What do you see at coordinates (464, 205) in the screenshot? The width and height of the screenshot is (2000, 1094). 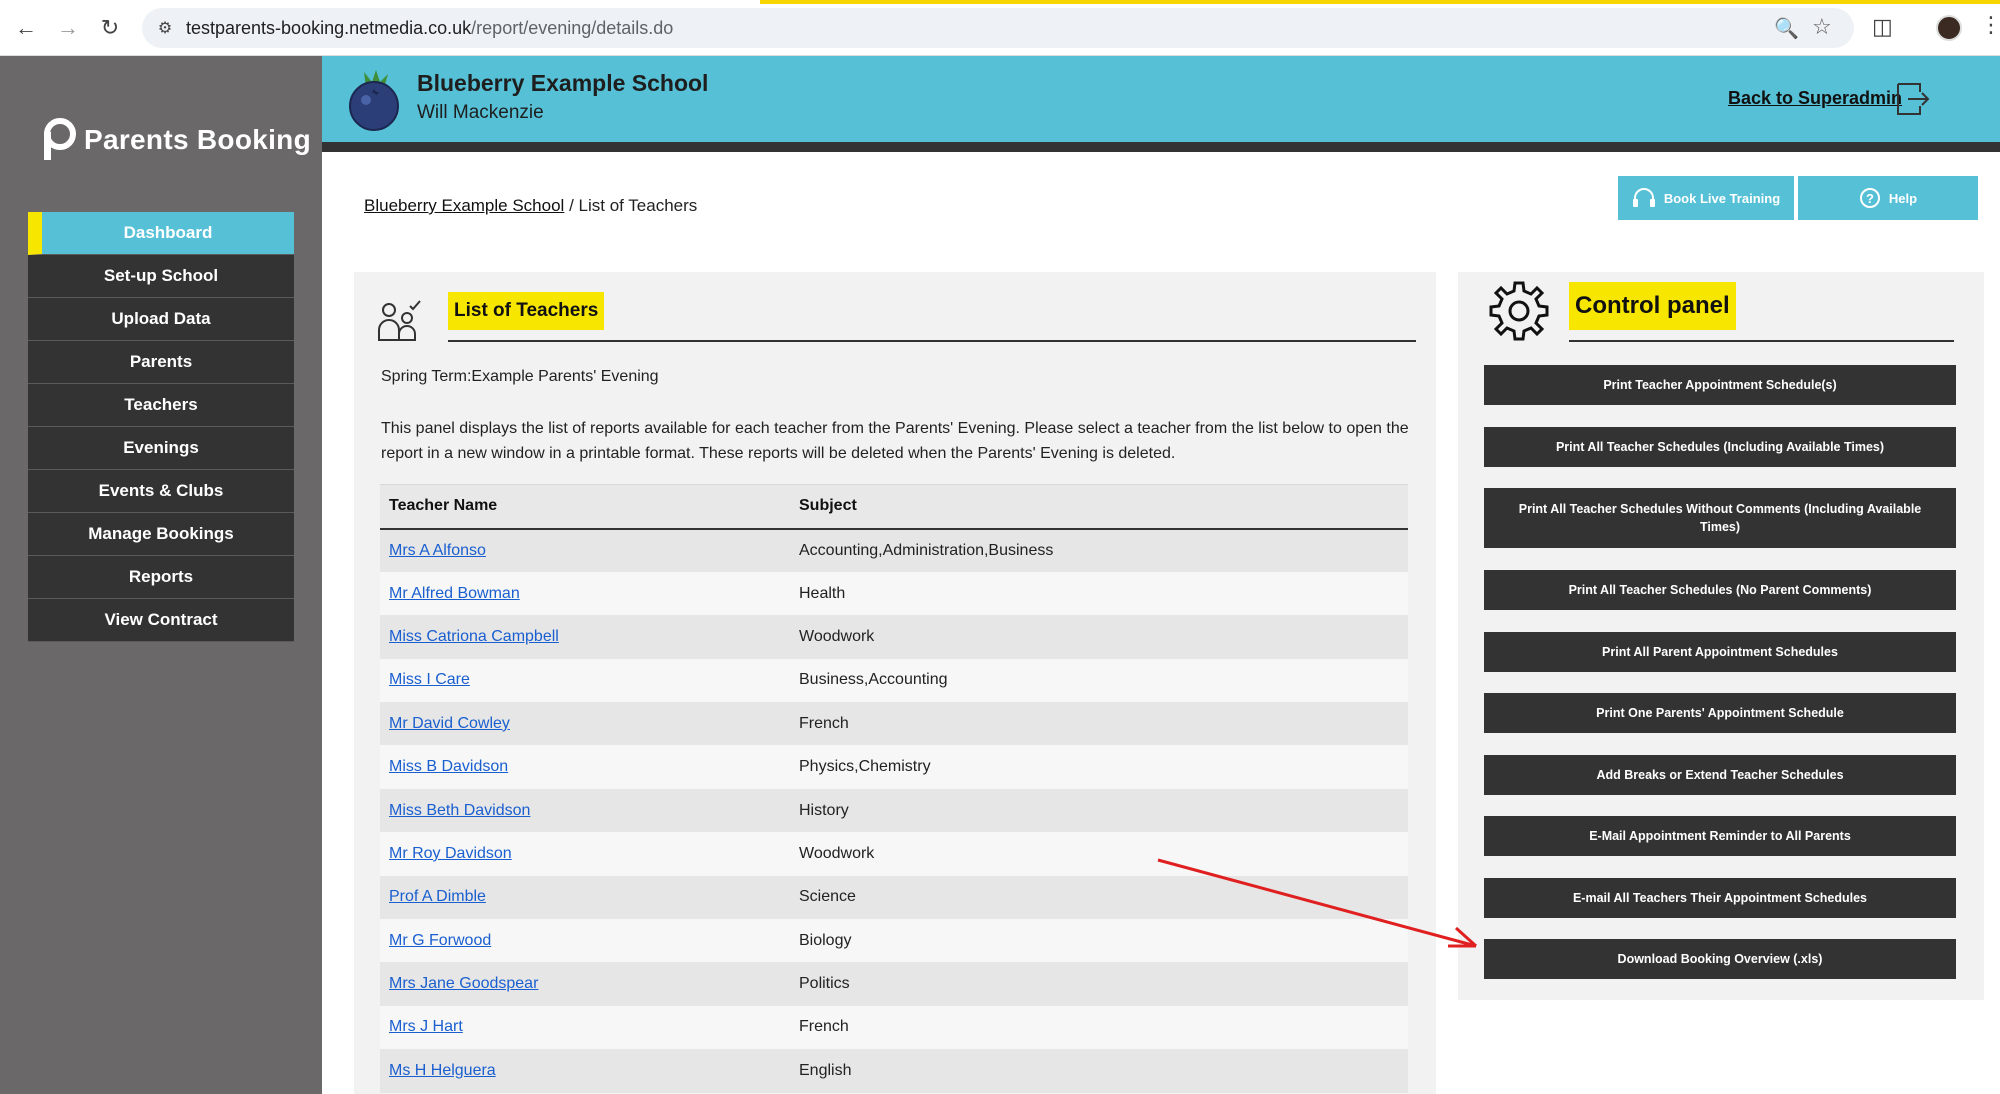 I see `breadcrumb-school-link: Blueberry Example School` at bounding box center [464, 205].